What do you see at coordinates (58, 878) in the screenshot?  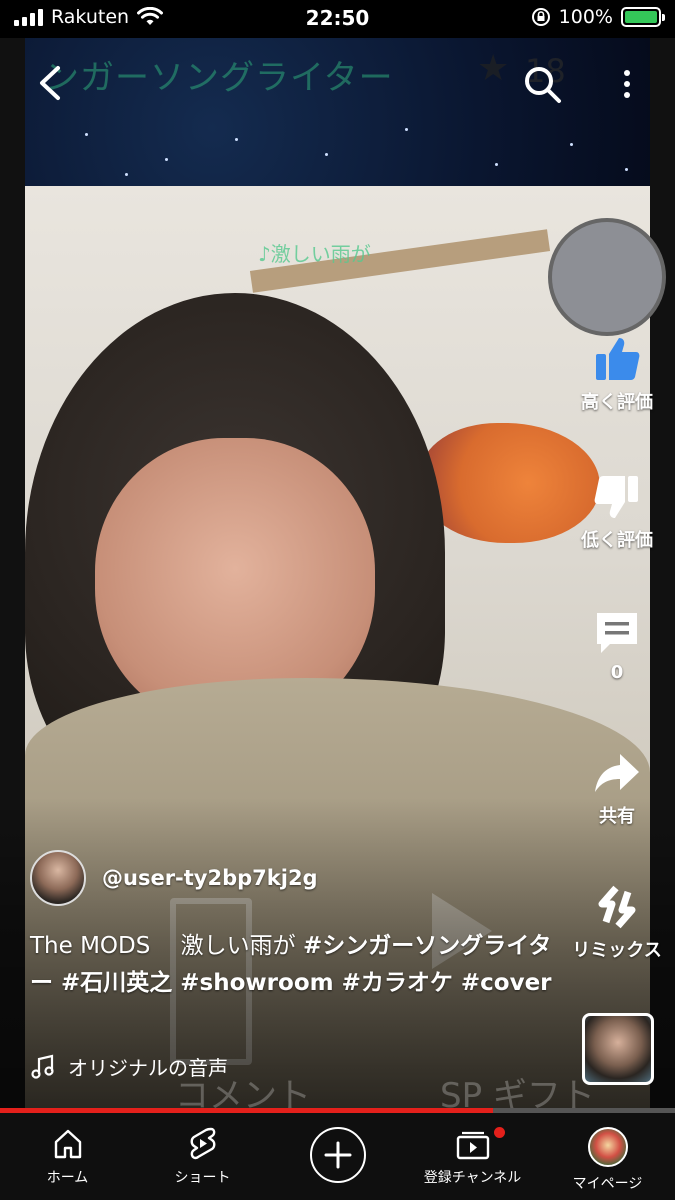 I see `channel-avatar` at bounding box center [58, 878].